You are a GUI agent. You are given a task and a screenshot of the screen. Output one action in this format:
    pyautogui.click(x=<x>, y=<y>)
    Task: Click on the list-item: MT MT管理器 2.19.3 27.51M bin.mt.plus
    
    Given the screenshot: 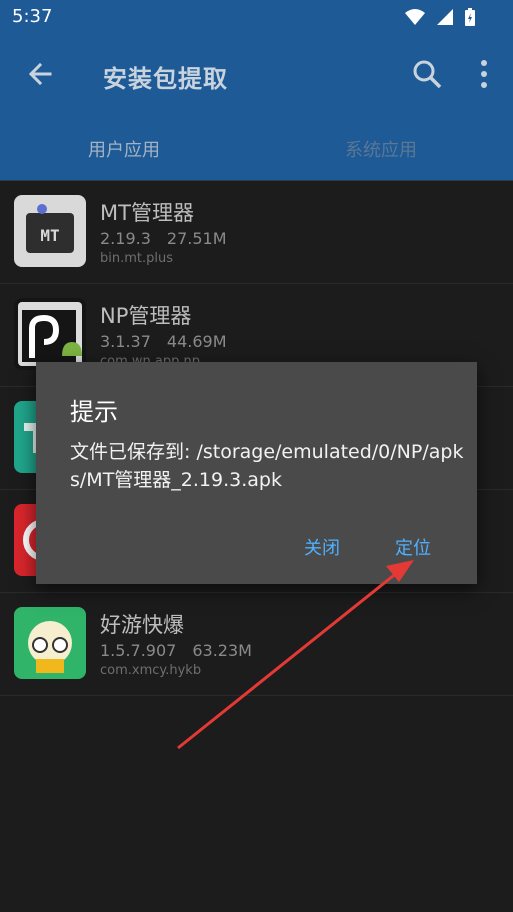 What is the action you would take?
    pyautogui.click(x=256, y=232)
    